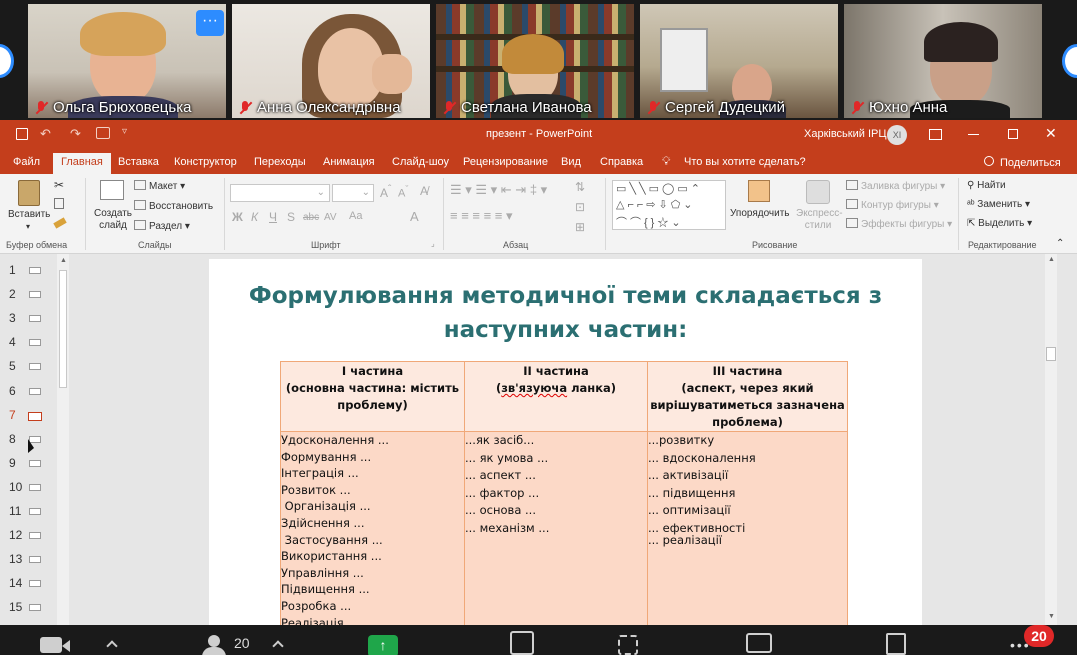  Describe the element at coordinates (59, 203) in the screenshot. I see `copy-icon` at that location.